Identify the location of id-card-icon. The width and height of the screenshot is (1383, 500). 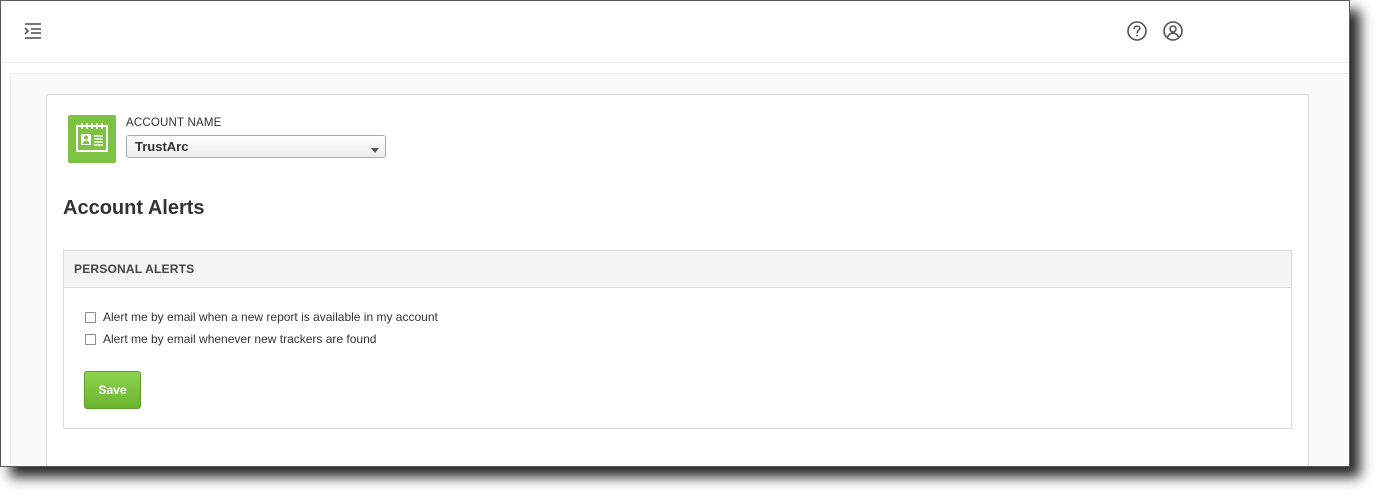
(92, 139).